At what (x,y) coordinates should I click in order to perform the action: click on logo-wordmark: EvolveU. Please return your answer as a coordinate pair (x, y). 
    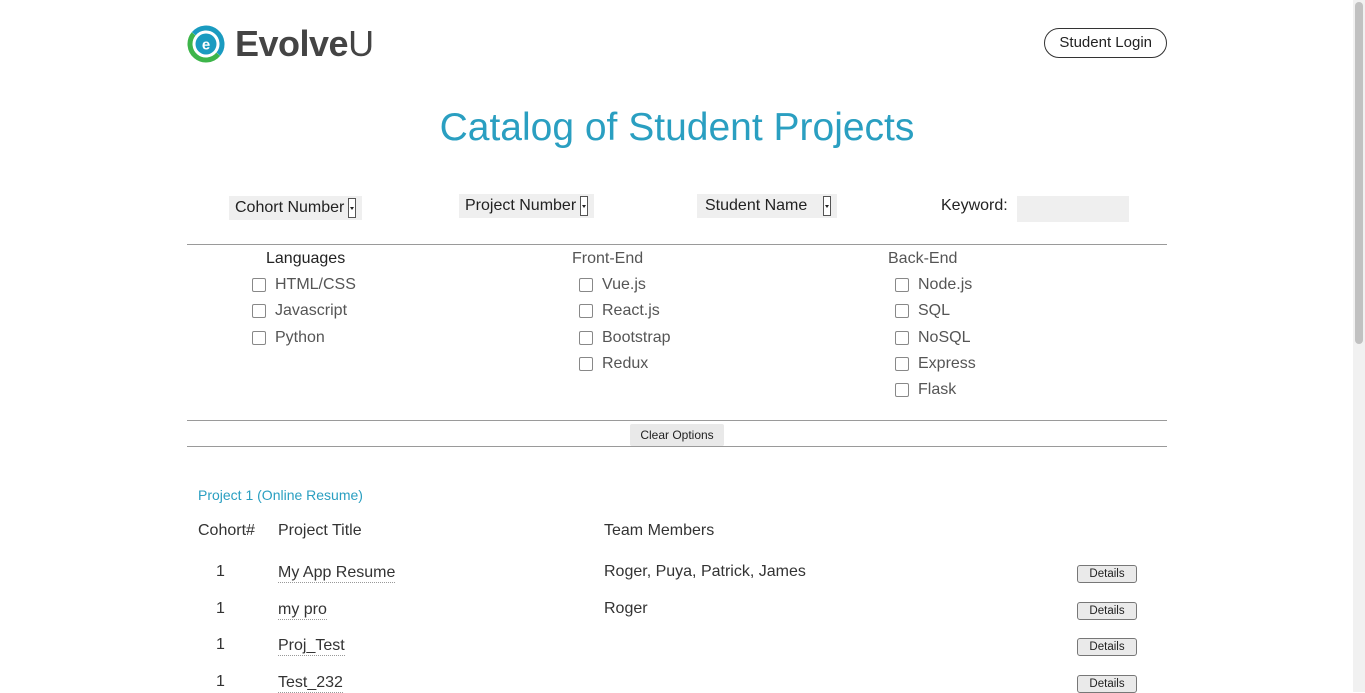
    Looking at the image, I should click on (304, 44).